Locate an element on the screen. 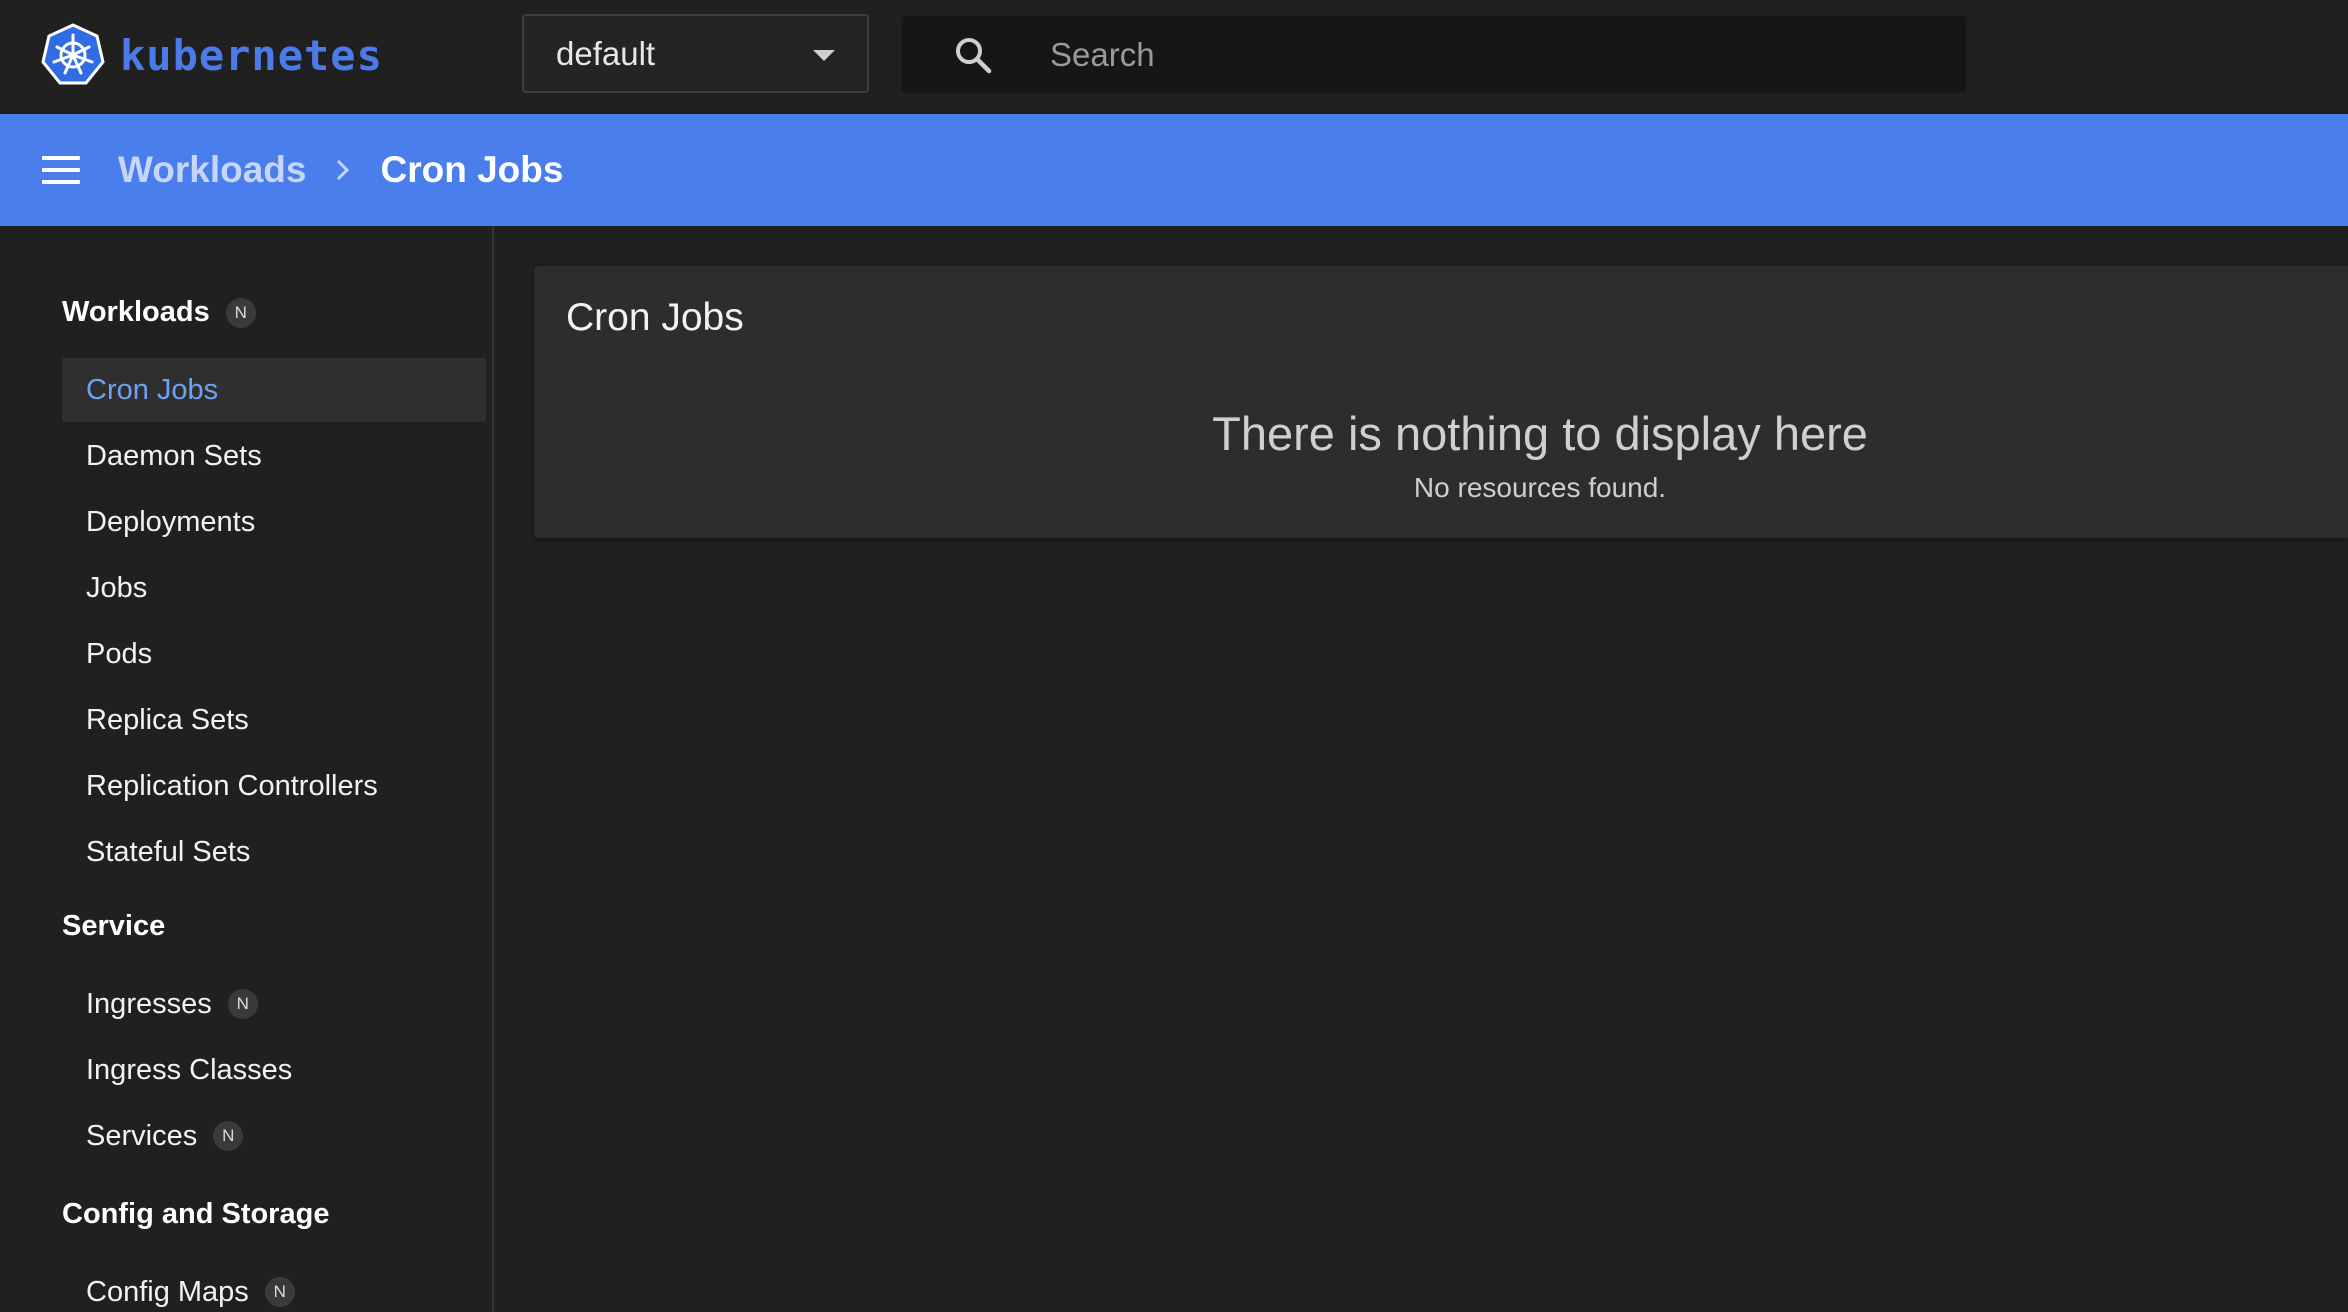 This screenshot has width=2348, height=1312. menu-toggle-button is located at coordinates (62, 170).